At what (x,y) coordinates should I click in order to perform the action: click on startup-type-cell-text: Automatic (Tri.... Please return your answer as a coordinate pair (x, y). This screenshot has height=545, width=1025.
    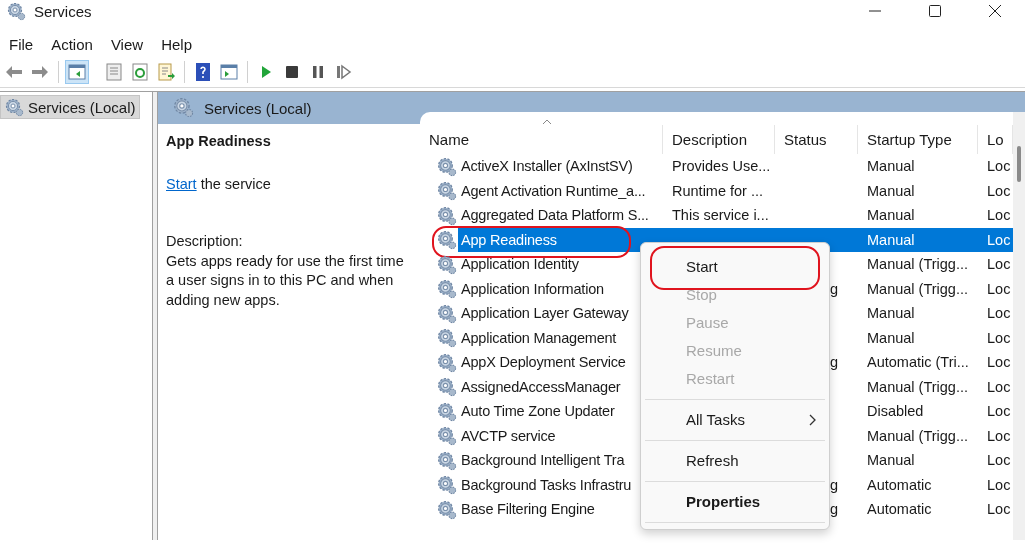
    Looking at the image, I should click on (918, 362).